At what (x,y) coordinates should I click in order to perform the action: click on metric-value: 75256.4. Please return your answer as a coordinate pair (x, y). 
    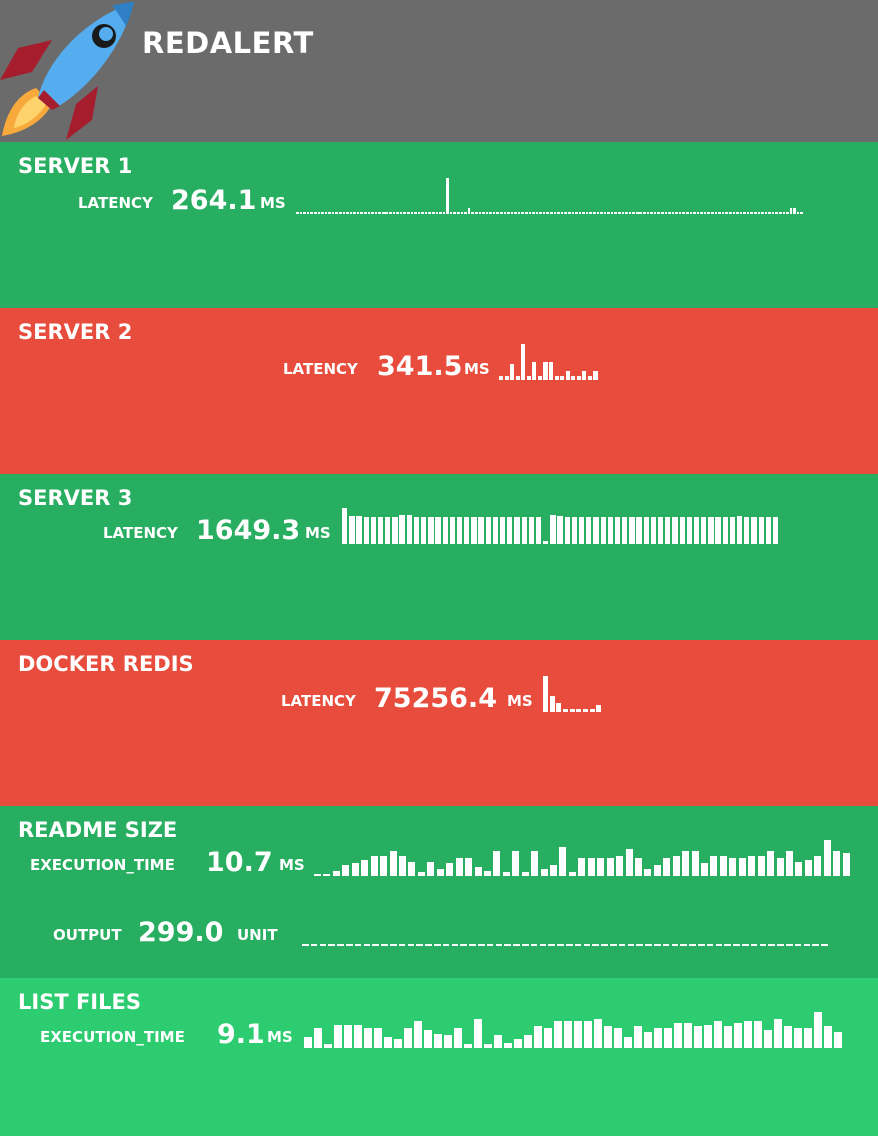
    Looking at the image, I should click on (435, 698).